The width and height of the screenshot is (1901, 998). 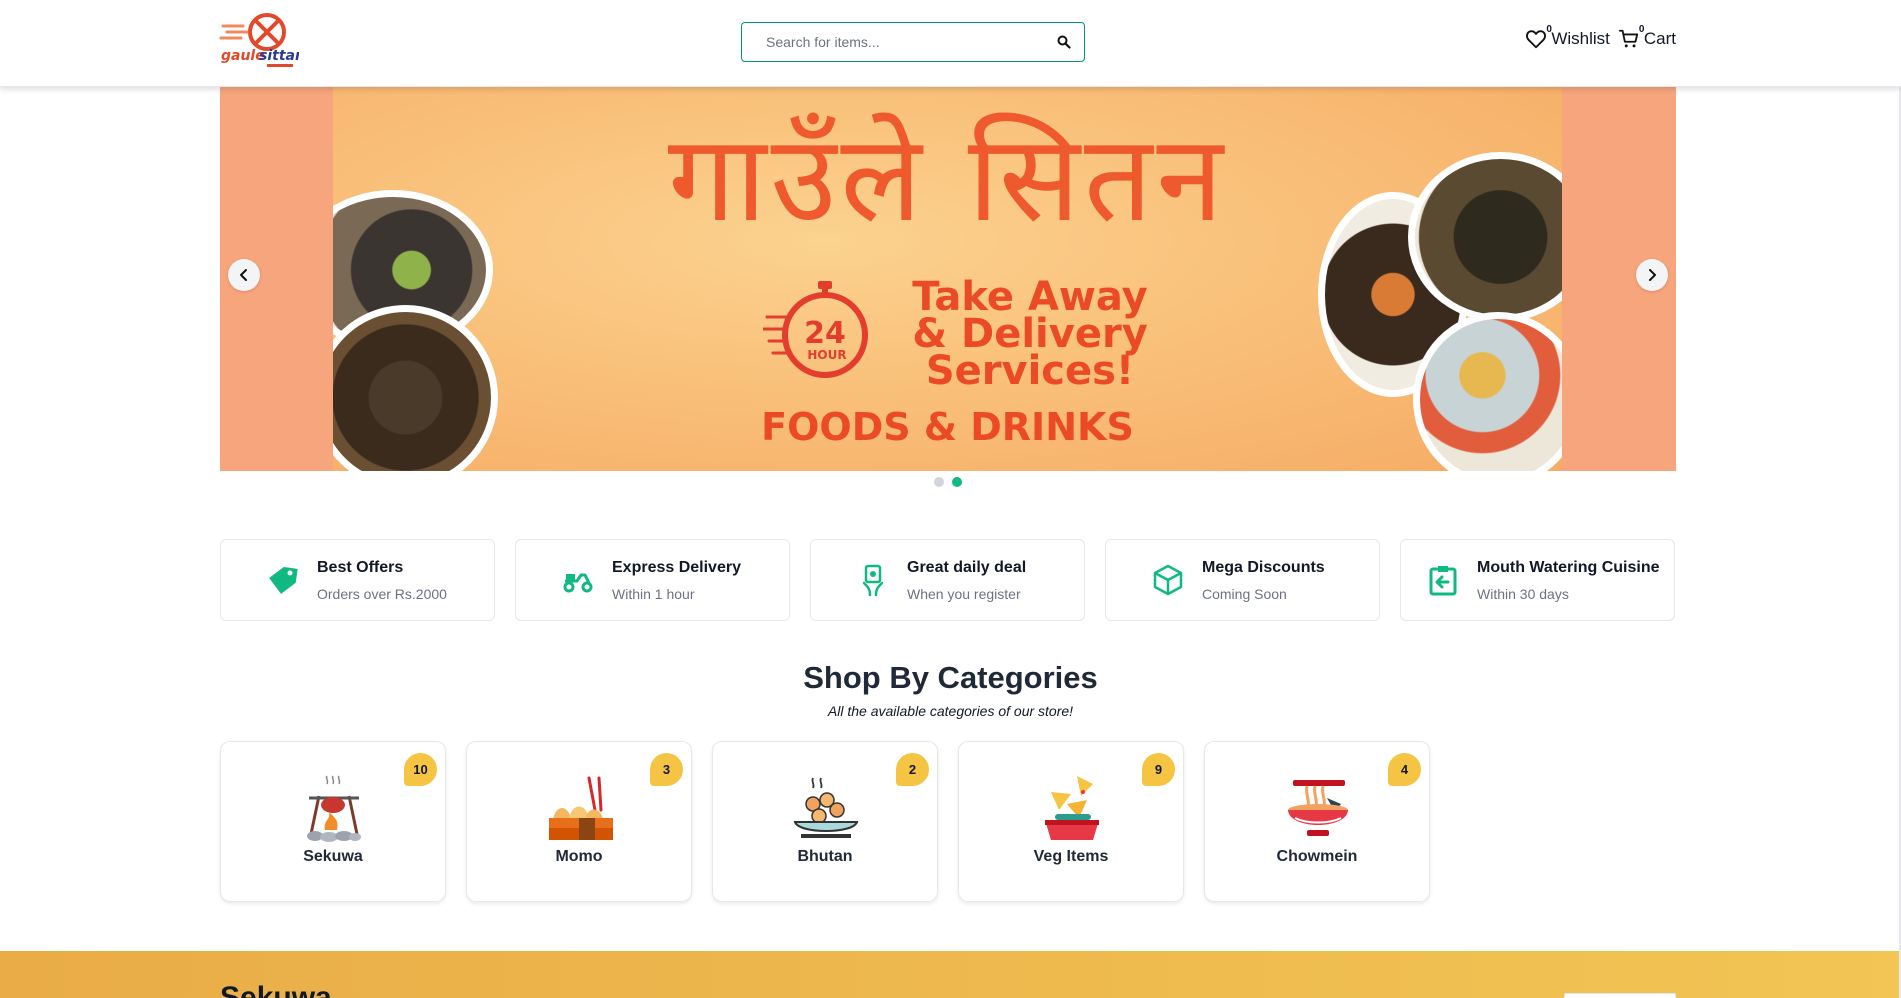 I want to click on feature-subtitle: Within 1 hour, so click(x=653, y=593).